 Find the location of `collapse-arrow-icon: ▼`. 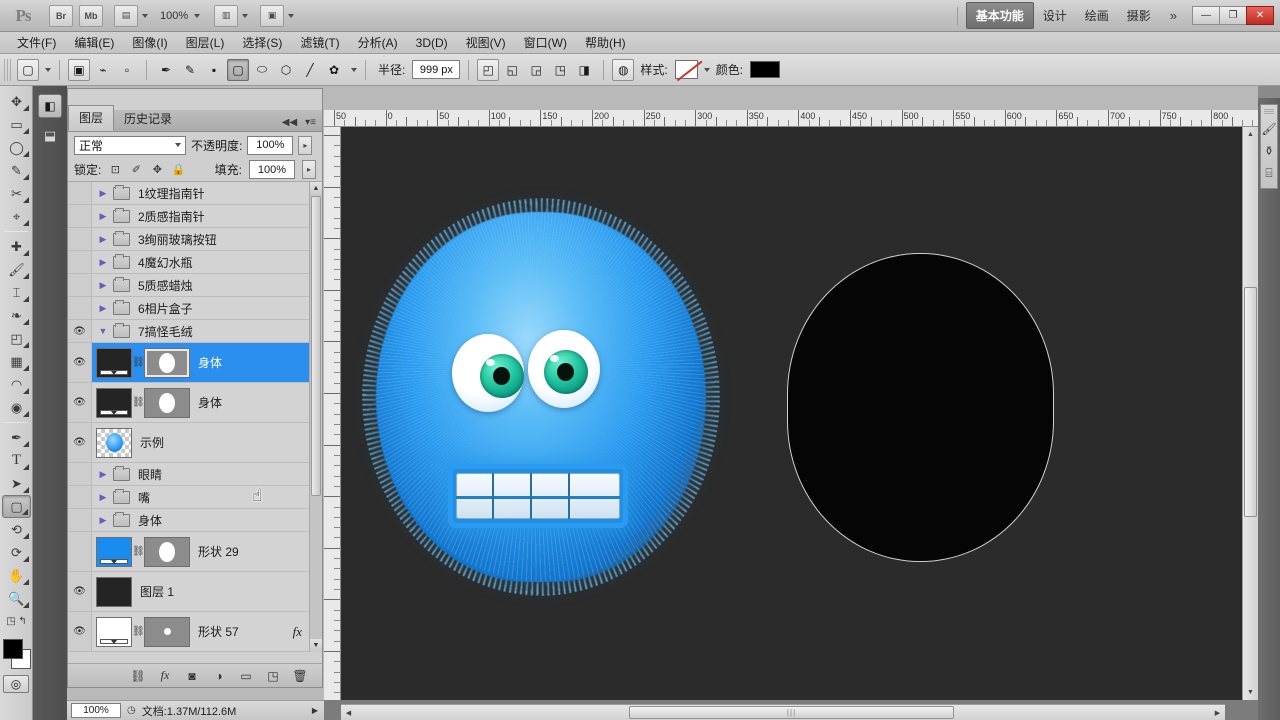

collapse-arrow-icon: ▼ is located at coordinates (103, 331).